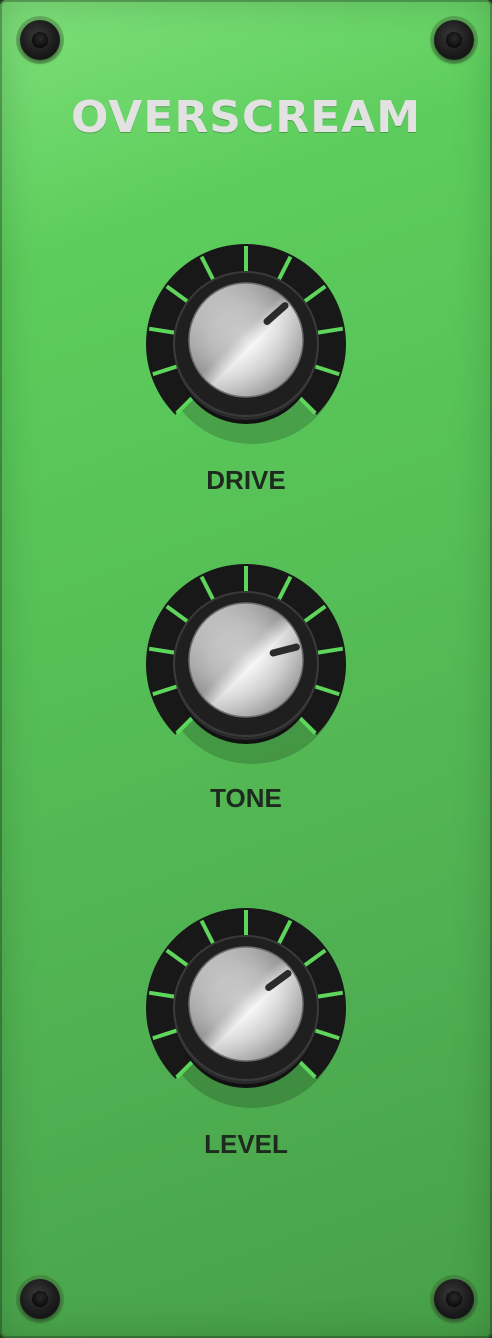 This screenshot has width=492, height=1338. Describe the element at coordinates (246, 117) in the screenshot. I see `pedal-title: OVERSCREAM` at that location.